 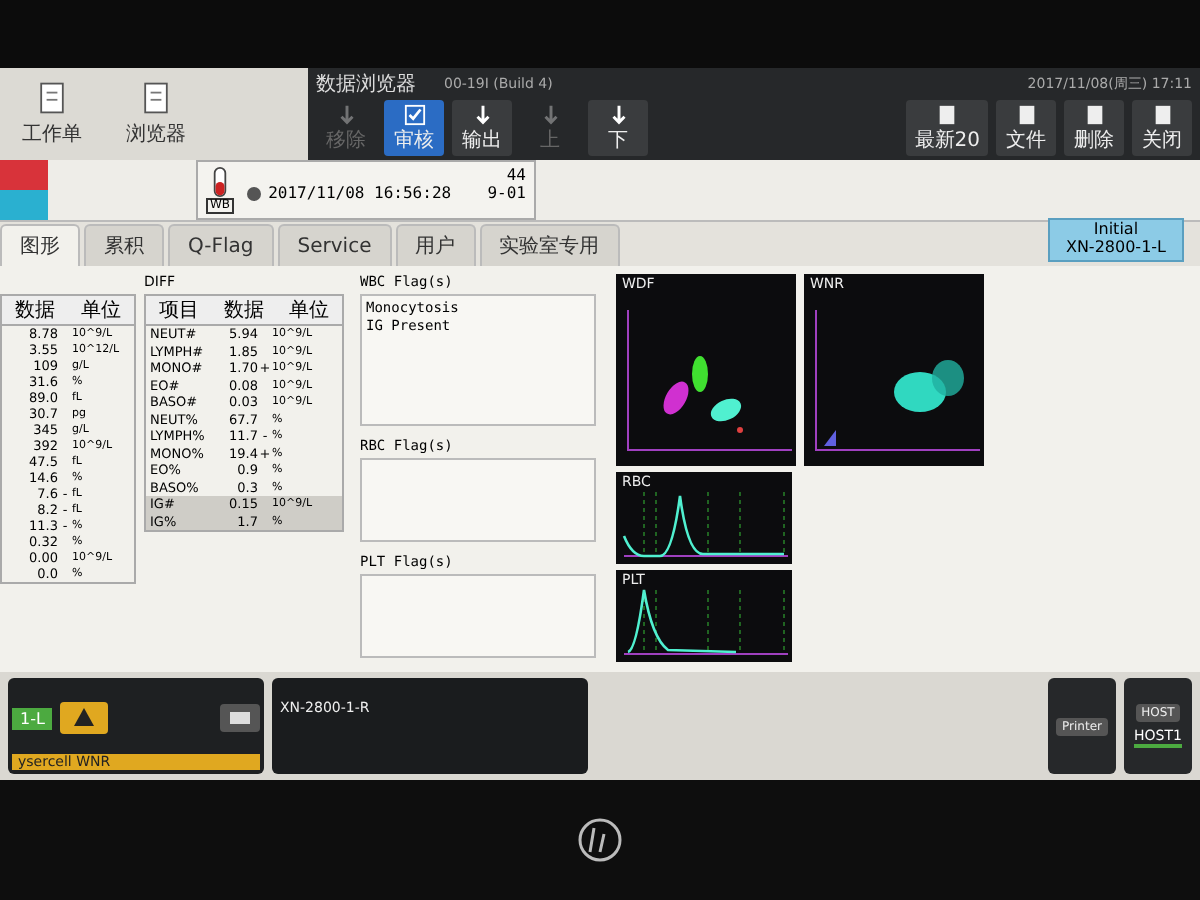 I want to click on rack-position: 9-01, so click(x=506, y=193).